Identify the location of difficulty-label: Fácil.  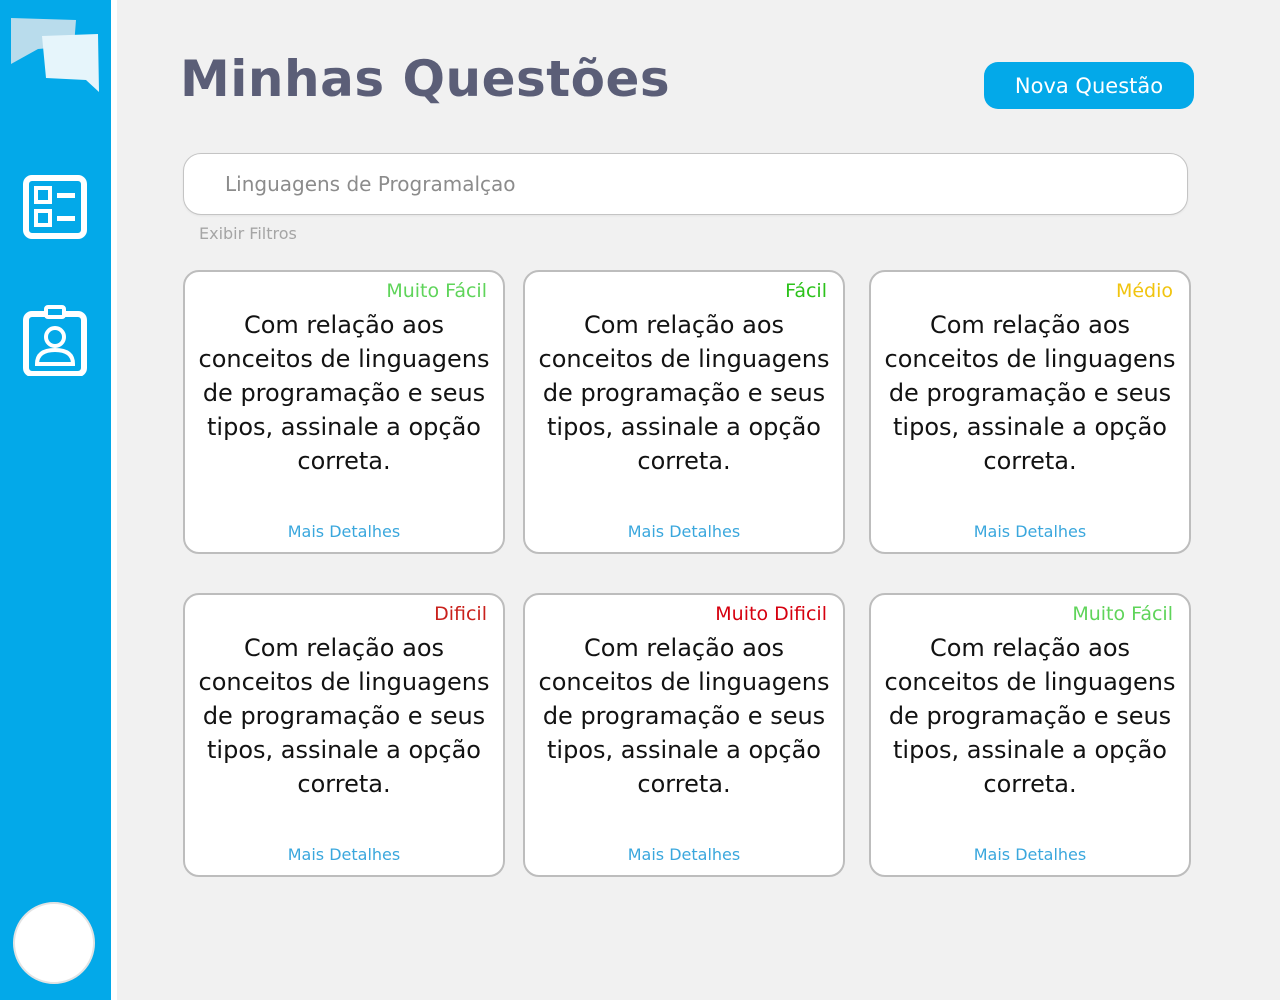
(806, 291).